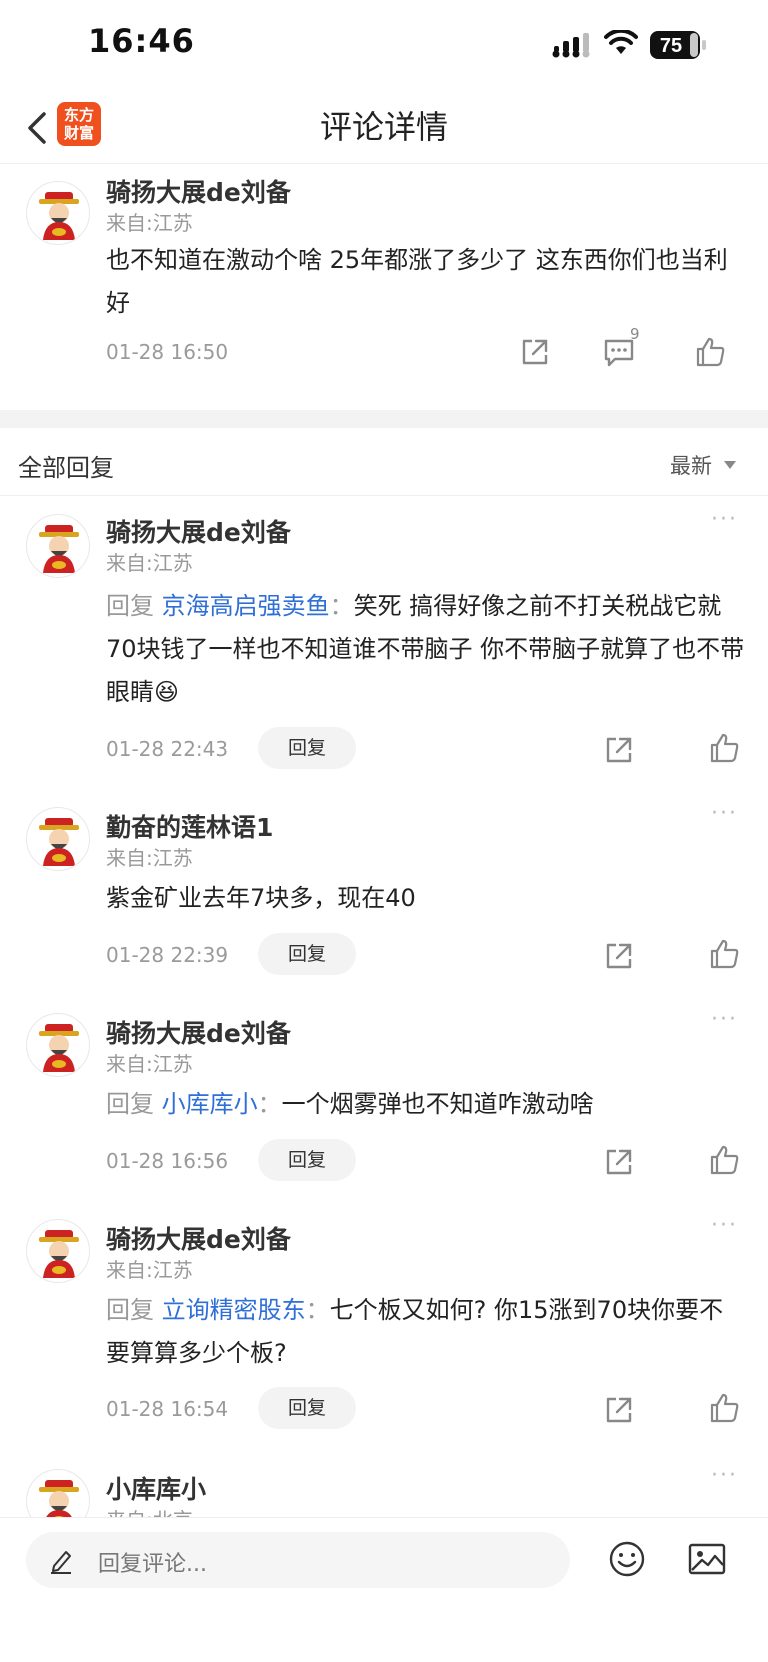  Describe the element at coordinates (621, 42) in the screenshot. I see `wifi-icon` at that location.